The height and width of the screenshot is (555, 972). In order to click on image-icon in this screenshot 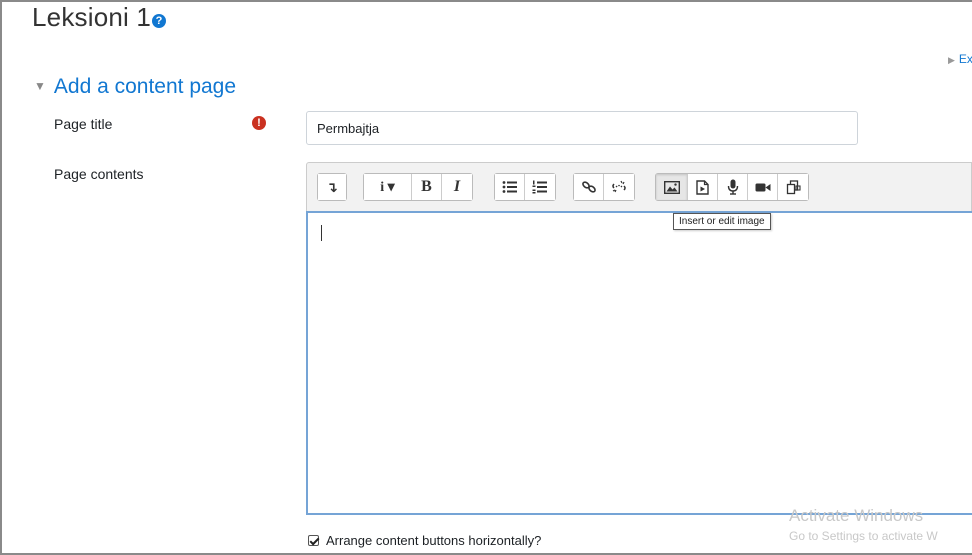, I will do `click(671, 187)`.